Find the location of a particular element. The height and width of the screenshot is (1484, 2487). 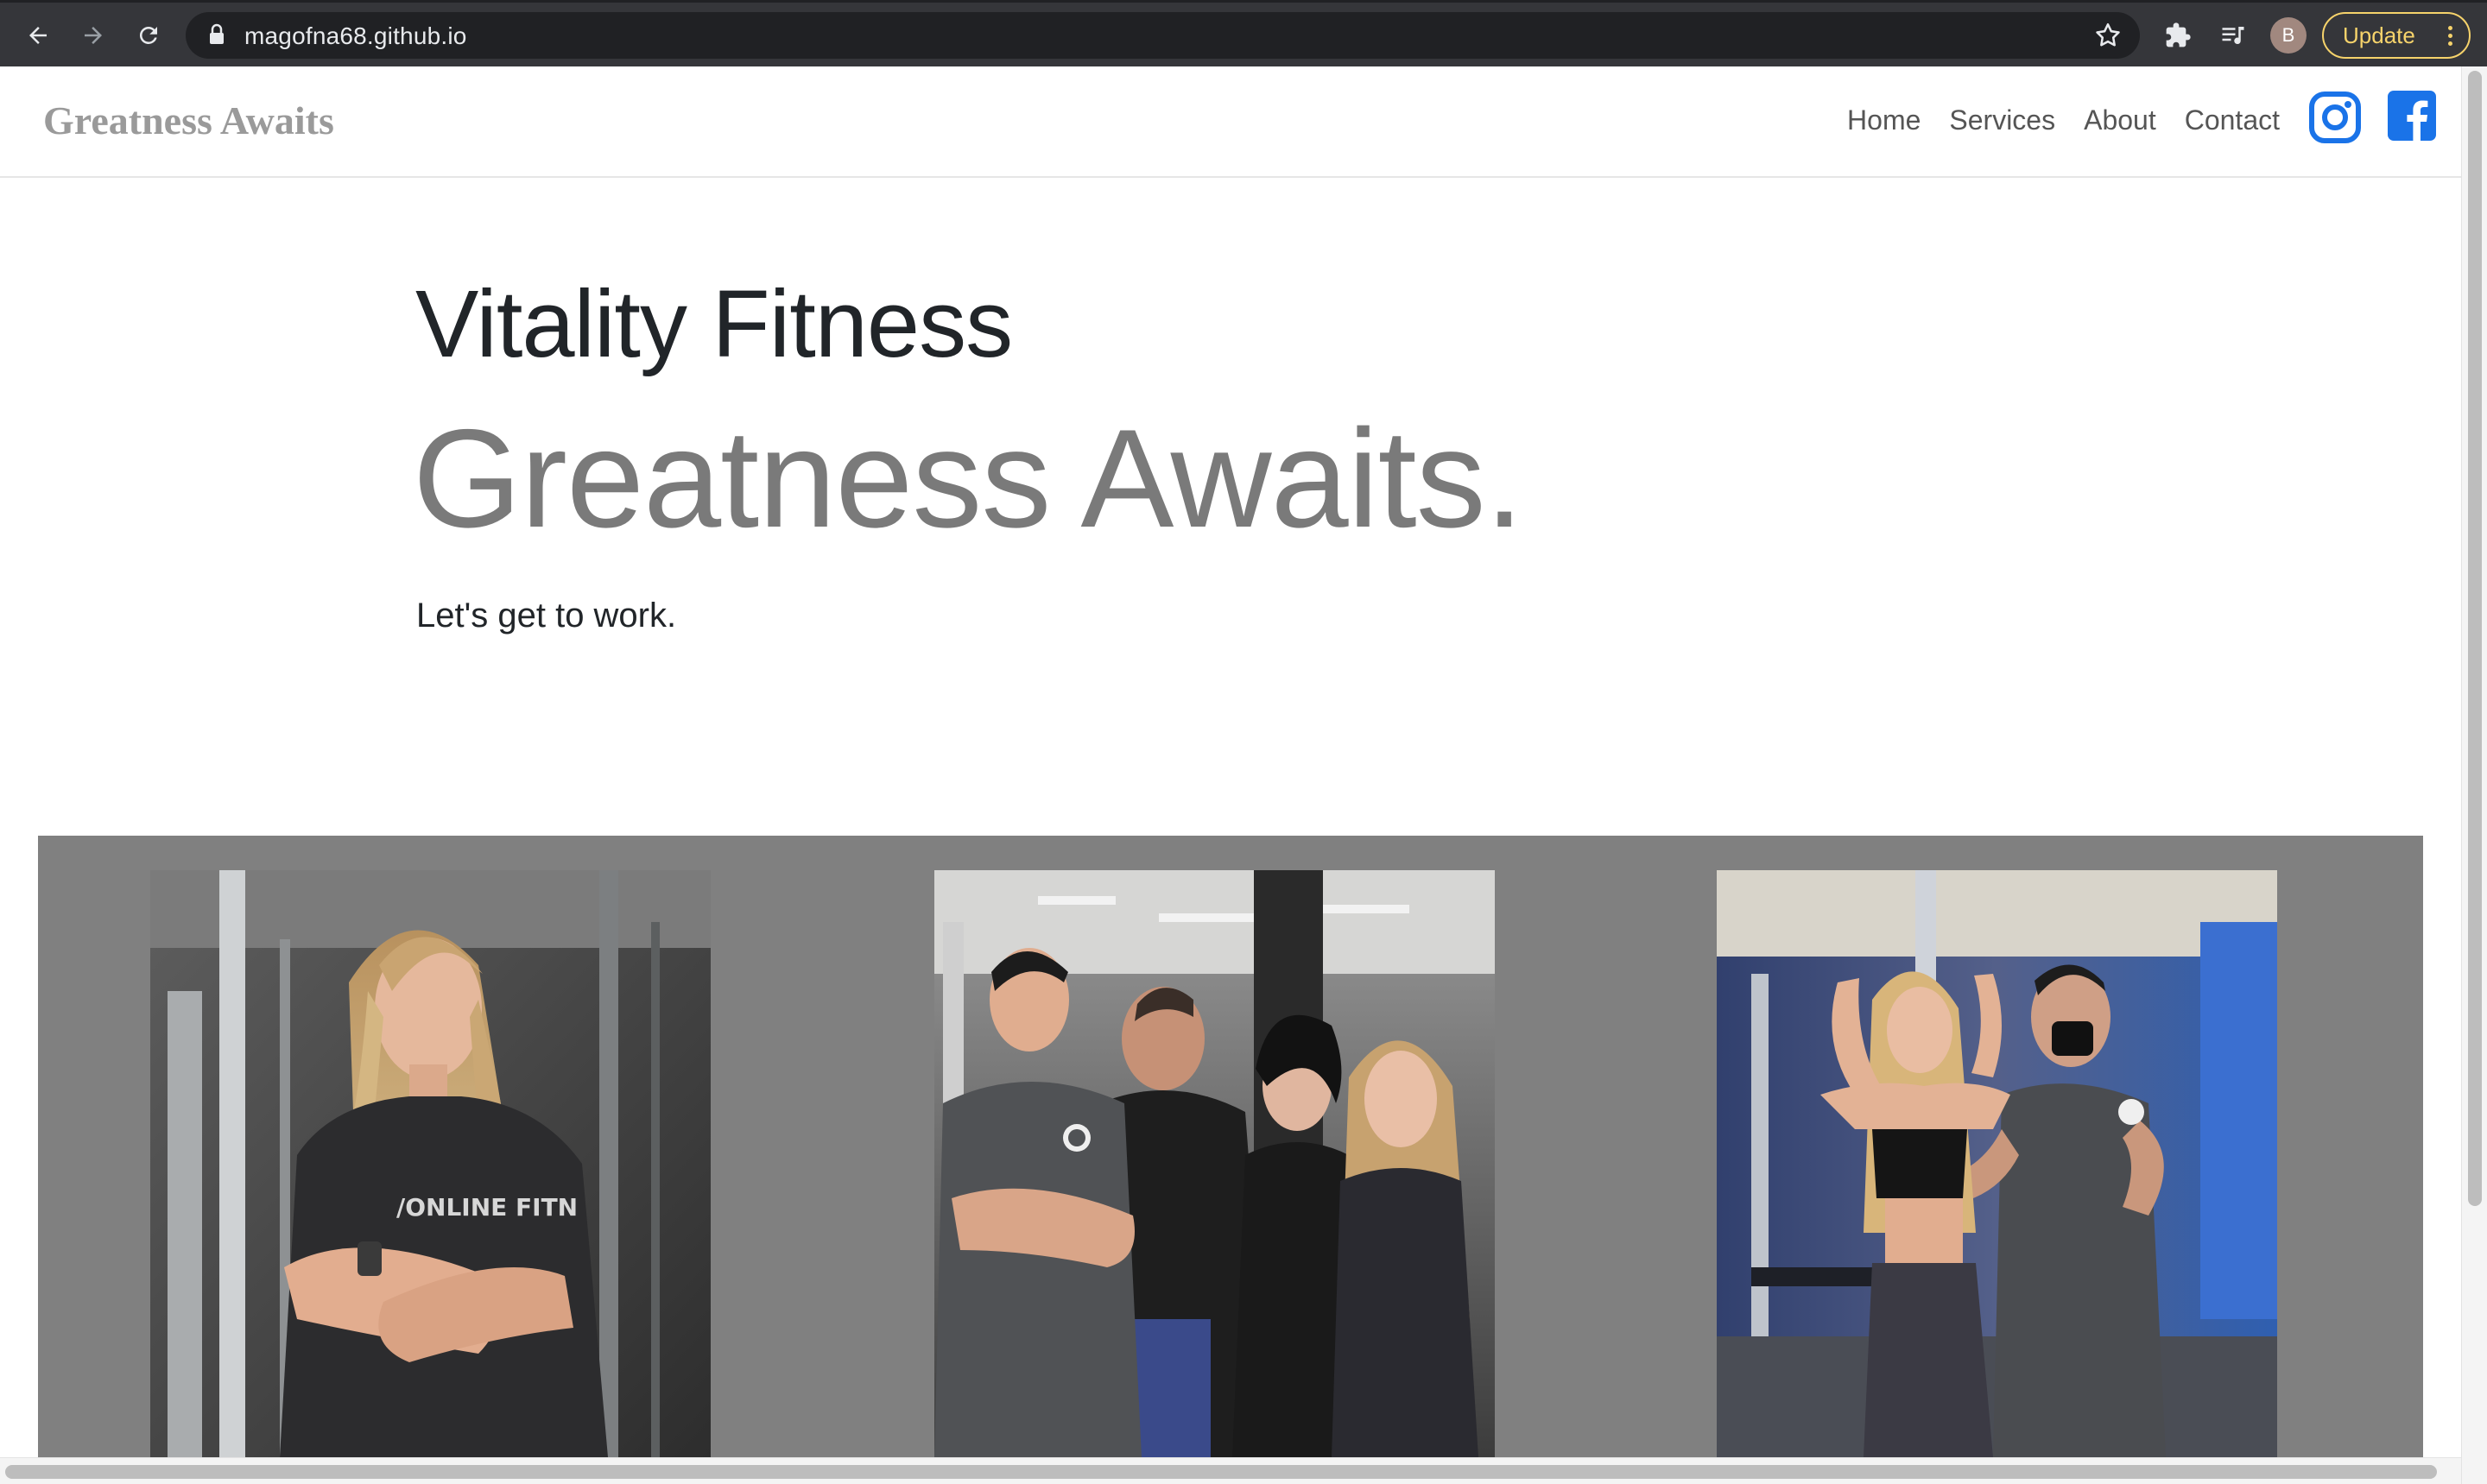

back-arrow-icon is located at coordinates (38, 35).